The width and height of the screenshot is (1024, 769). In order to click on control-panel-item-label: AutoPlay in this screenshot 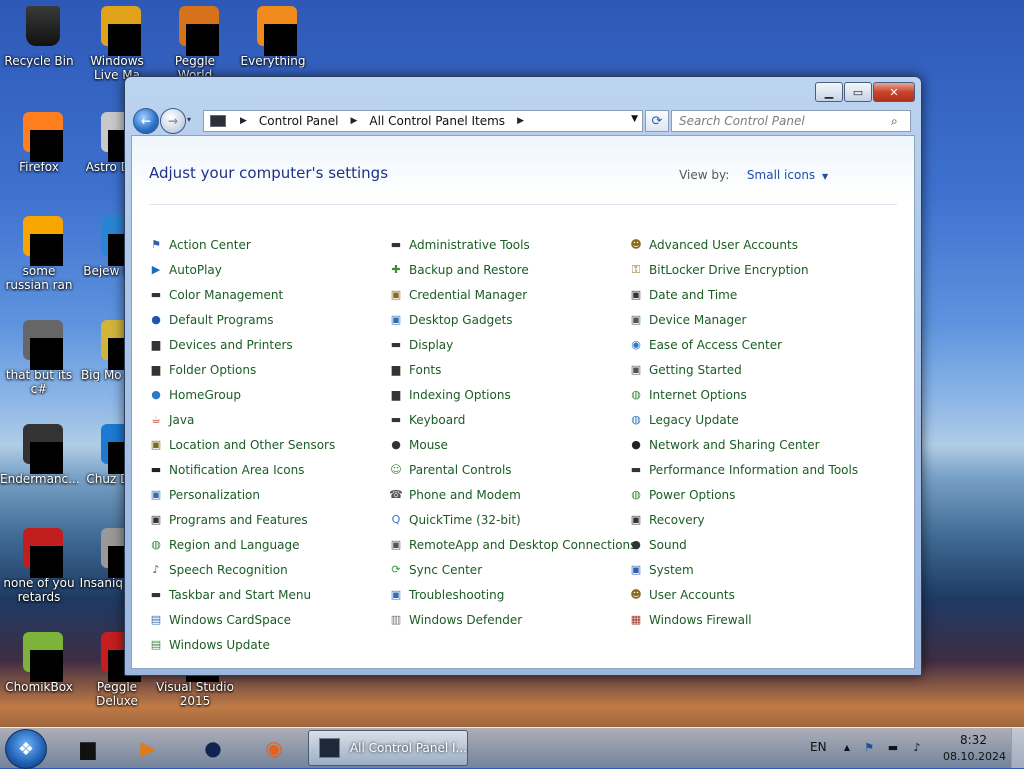, I will do `click(195, 270)`.